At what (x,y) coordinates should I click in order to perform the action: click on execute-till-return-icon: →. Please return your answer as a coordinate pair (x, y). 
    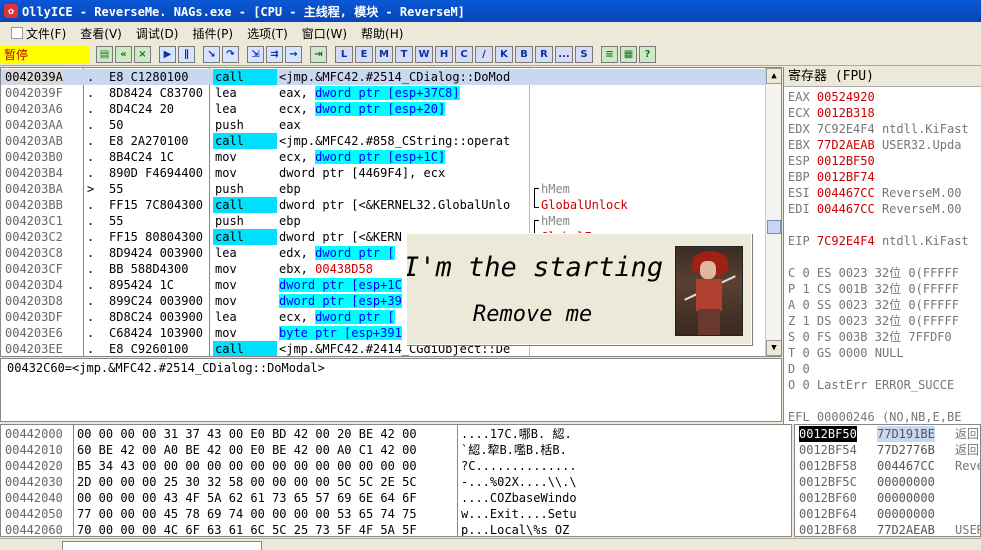
    Looking at the image, I should click on (293, 54).